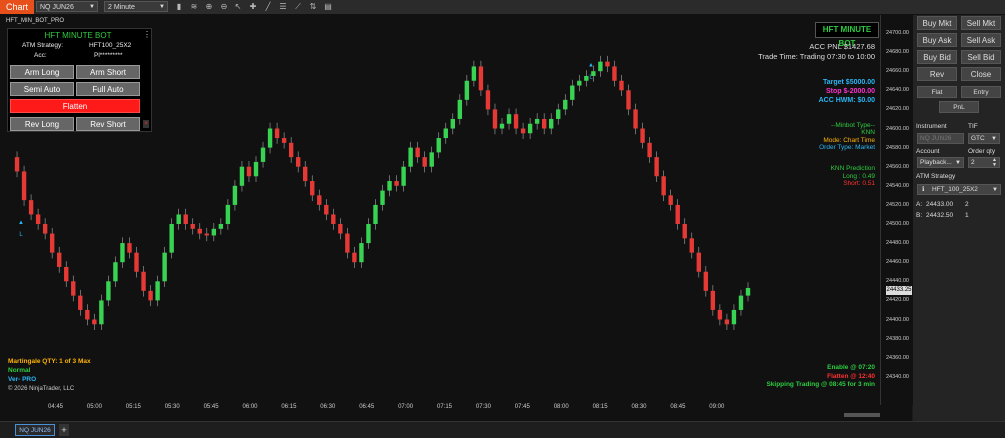  I want to click on sell-bid-button: Sell Bid, so click(981, 57).